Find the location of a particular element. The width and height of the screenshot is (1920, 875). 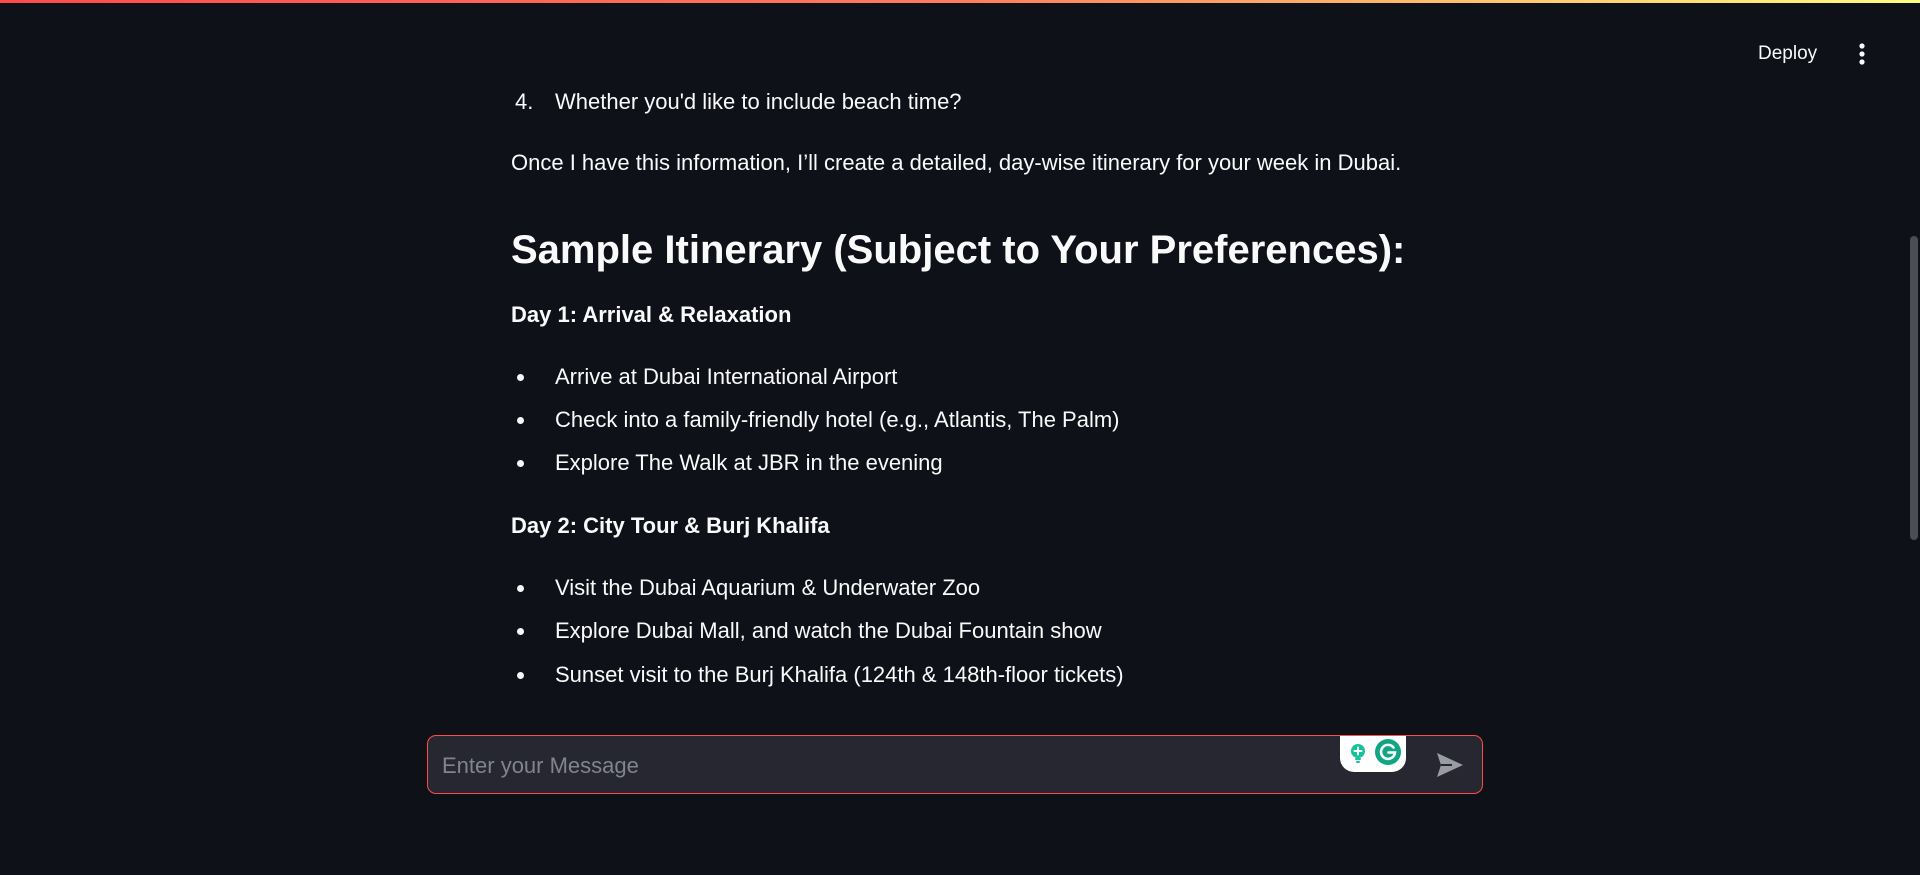

send-icon is located at coordinates (1450, 765).